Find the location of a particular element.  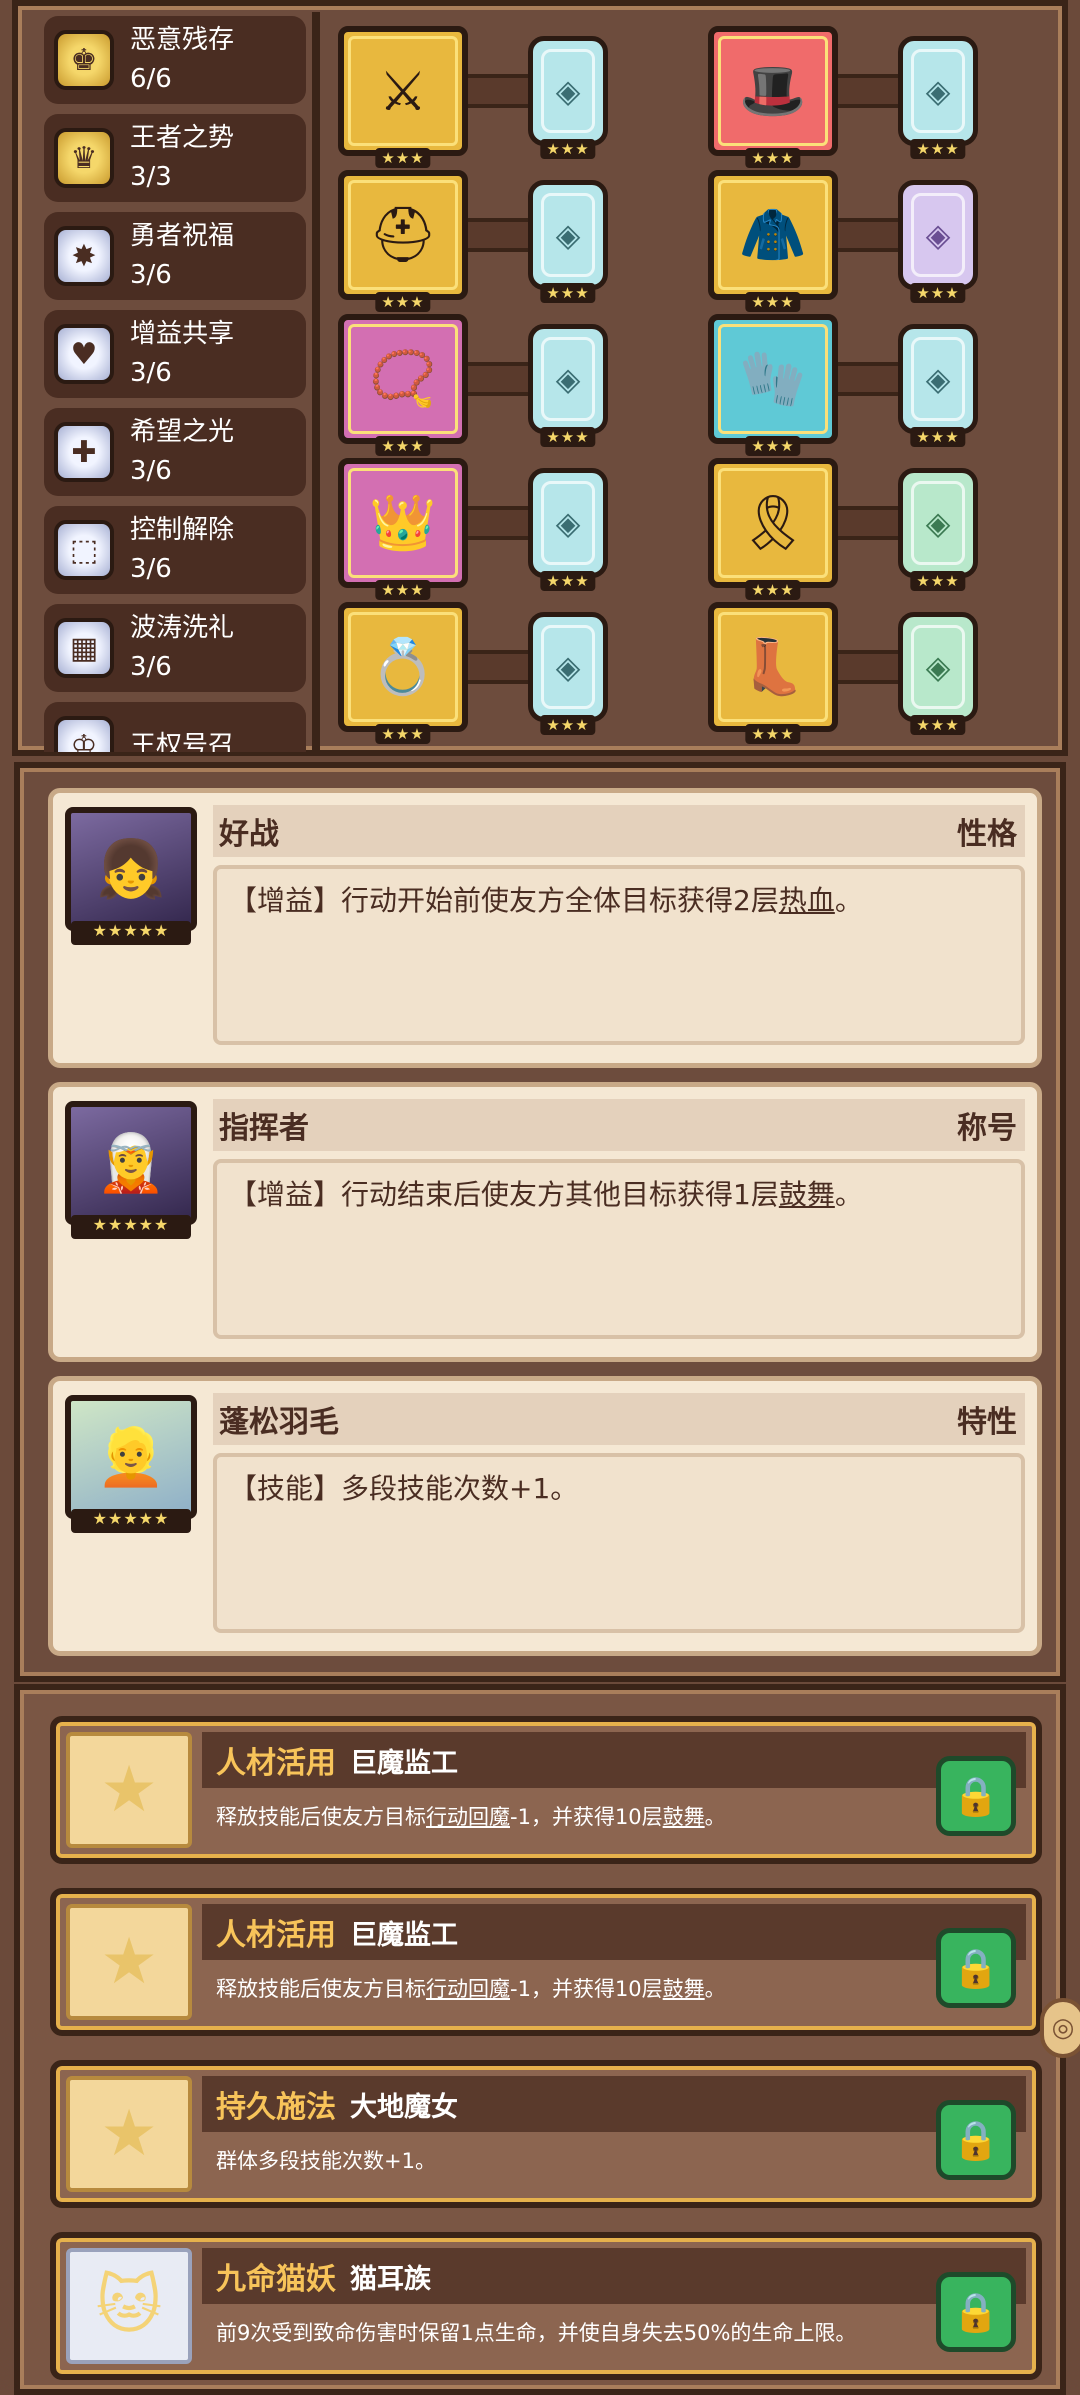

set-bonus-item: ✚ 希望之光 3/6 is located at coordinates (175, 452).